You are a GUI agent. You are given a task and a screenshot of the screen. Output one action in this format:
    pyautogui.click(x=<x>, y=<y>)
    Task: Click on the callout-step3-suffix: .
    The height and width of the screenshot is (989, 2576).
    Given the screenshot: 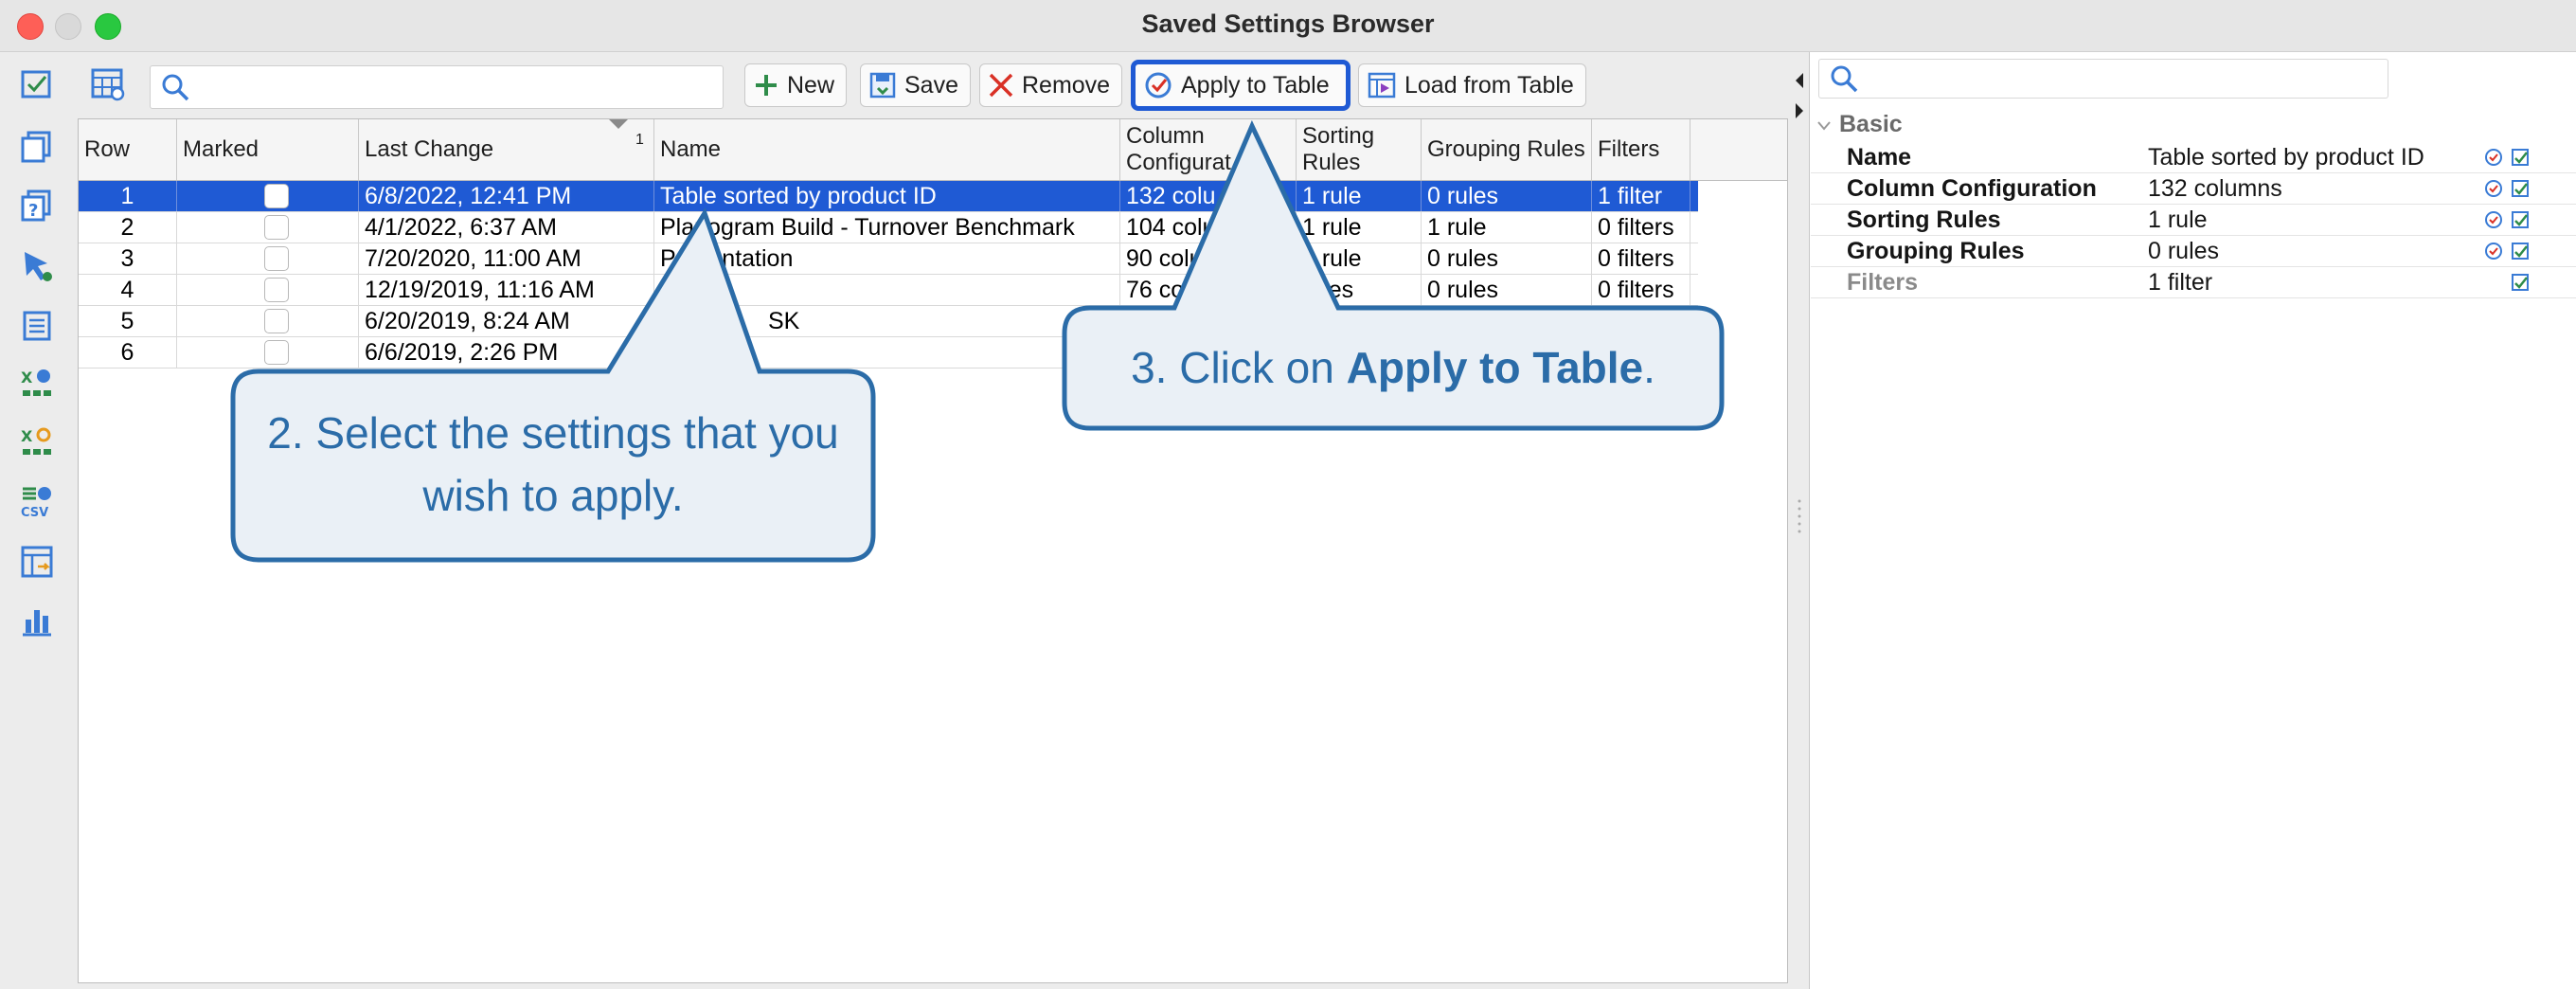 What is the action you would take?
    pyautogui.click(x=1649, y=367)
    